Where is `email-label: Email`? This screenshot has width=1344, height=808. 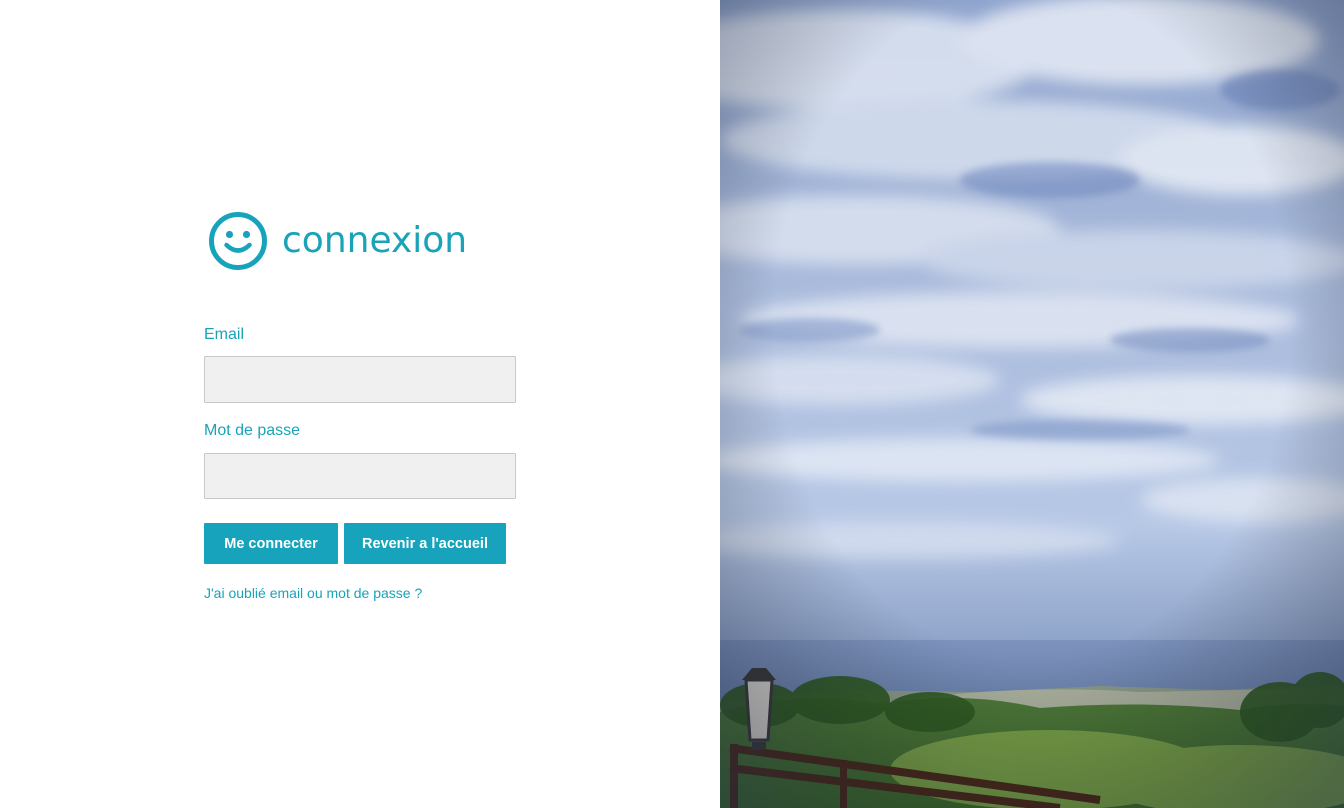 email-label: Email is located at coordinates (224, 334).